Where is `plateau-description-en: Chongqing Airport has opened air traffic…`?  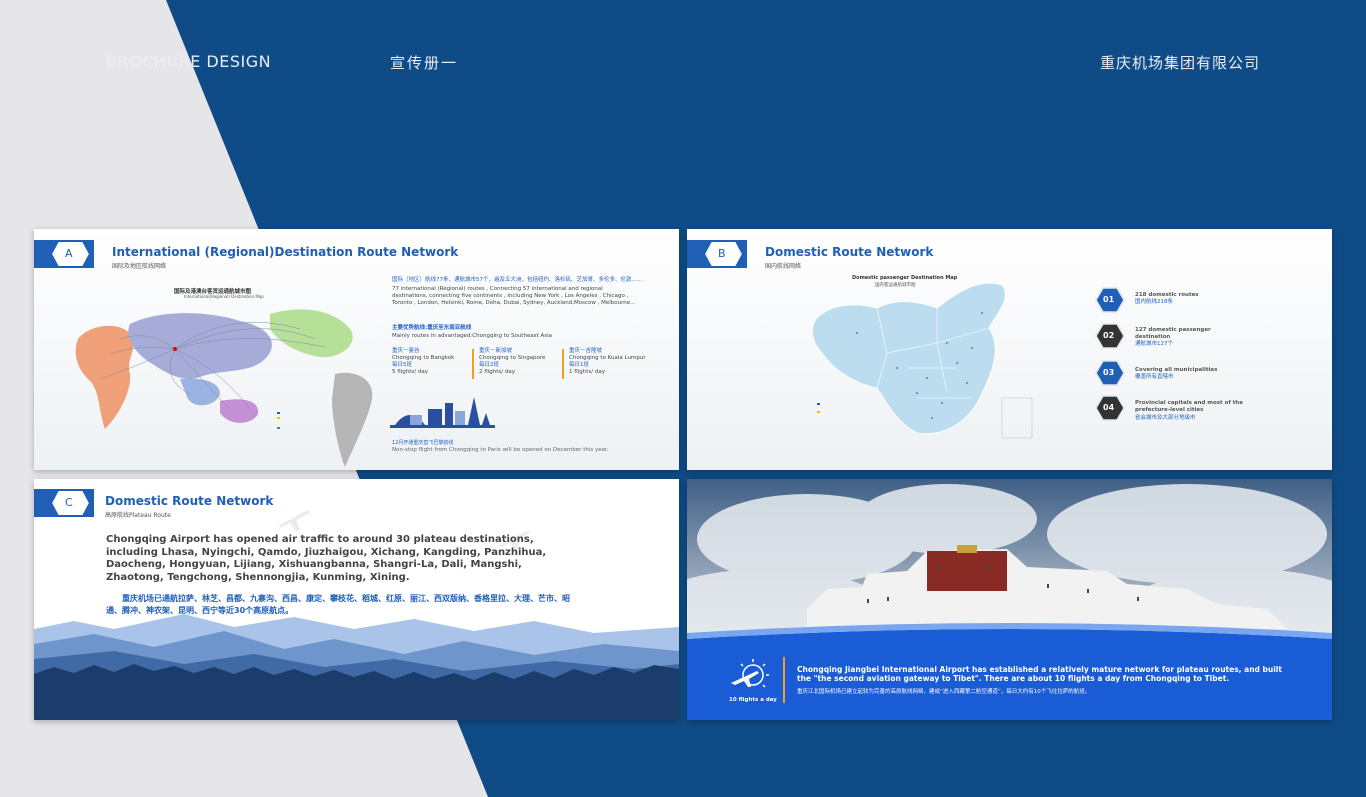
plateau-description-en: Chongqing Airport has opened air traffic… is located at coordinates (326, 558).